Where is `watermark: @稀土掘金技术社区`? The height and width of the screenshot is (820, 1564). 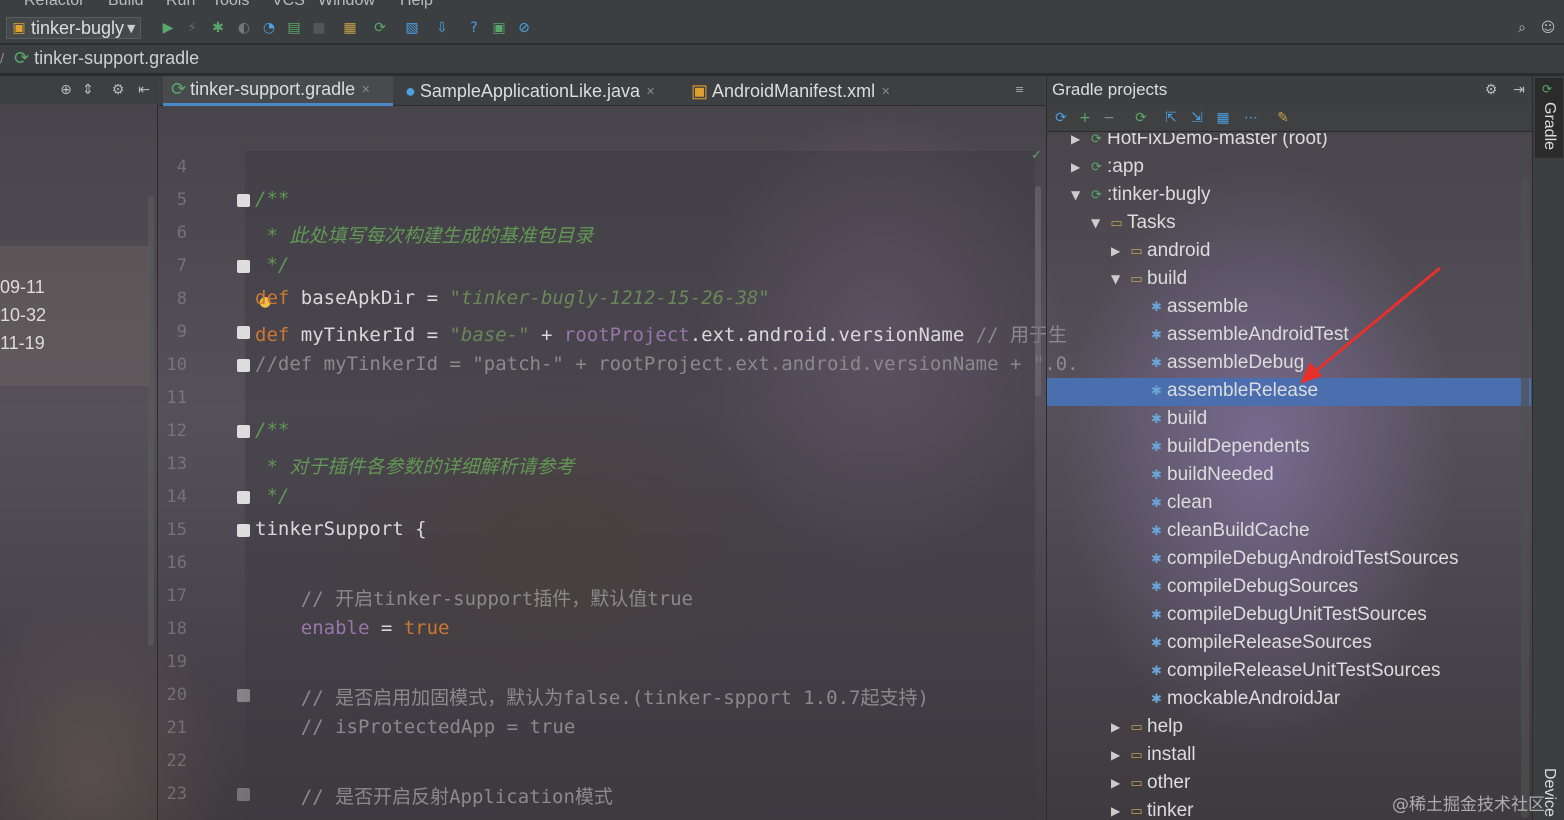 watermark: @稀土掘金技术社区 is located at coordinates (1468, 805).